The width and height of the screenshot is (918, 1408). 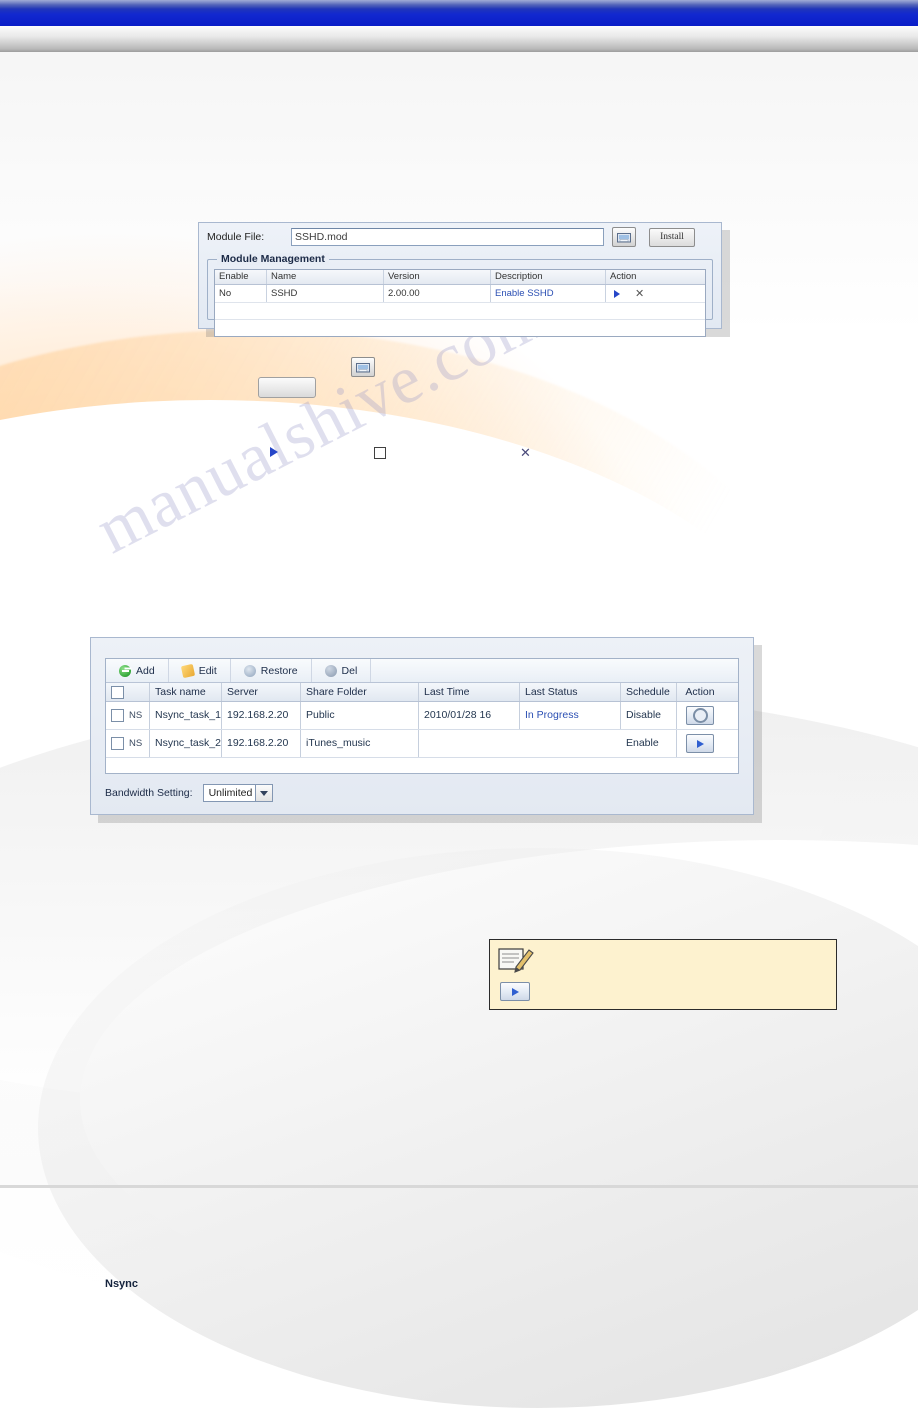 What do you see at coordinates (623, 276) in the screenshot?
I see `module-col-action: Action` at bounding box center [623, 276].